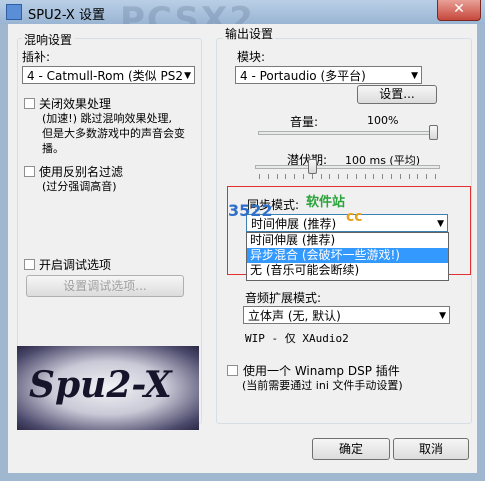  Describe the element at coordinates (431, 449) in the screenshot. I see `cancel-button: 取消` at that location.